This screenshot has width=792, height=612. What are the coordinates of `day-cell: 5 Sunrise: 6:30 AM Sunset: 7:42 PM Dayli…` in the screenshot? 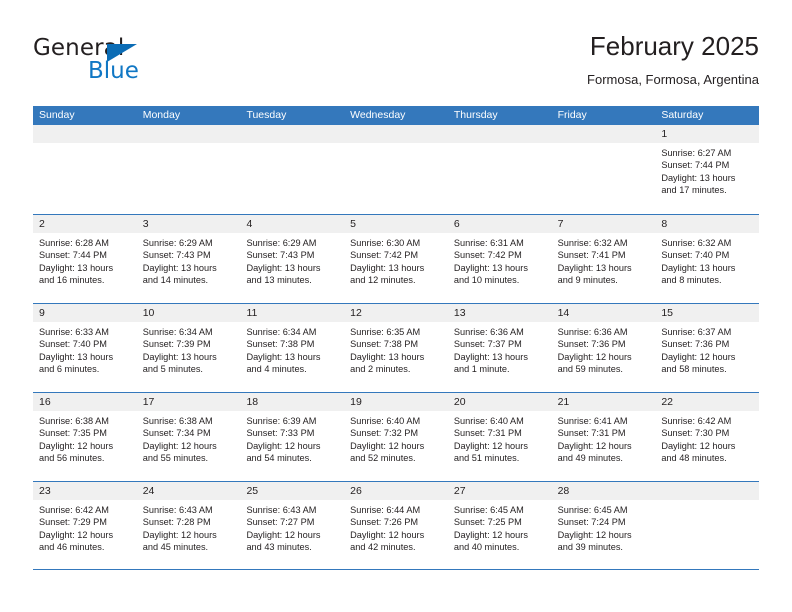 It's located at (396, 259).